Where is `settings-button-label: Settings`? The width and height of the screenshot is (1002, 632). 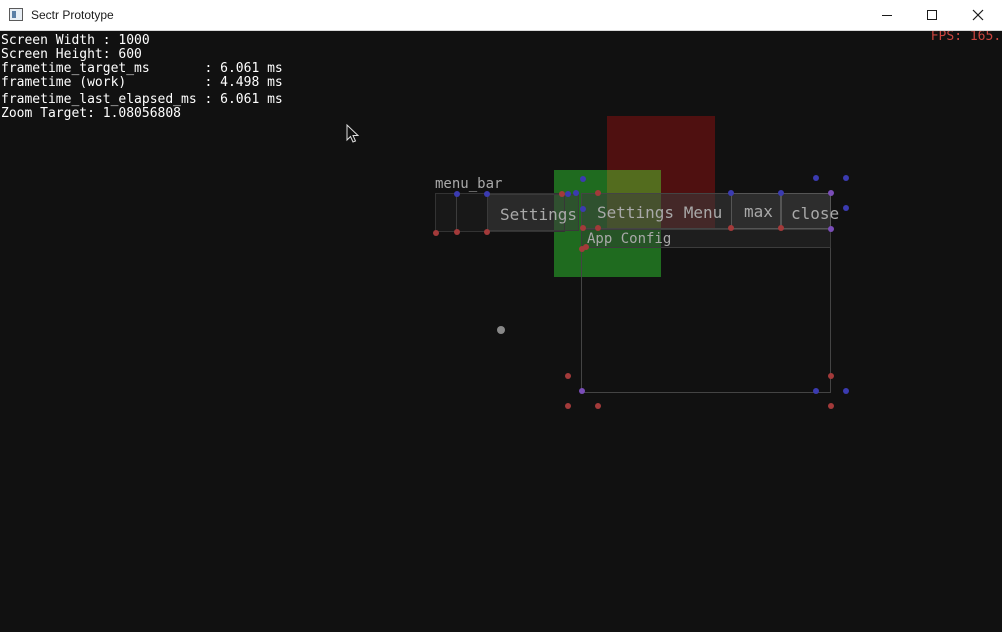 settings-button-label: Settings is located at coordinates (539, 214).